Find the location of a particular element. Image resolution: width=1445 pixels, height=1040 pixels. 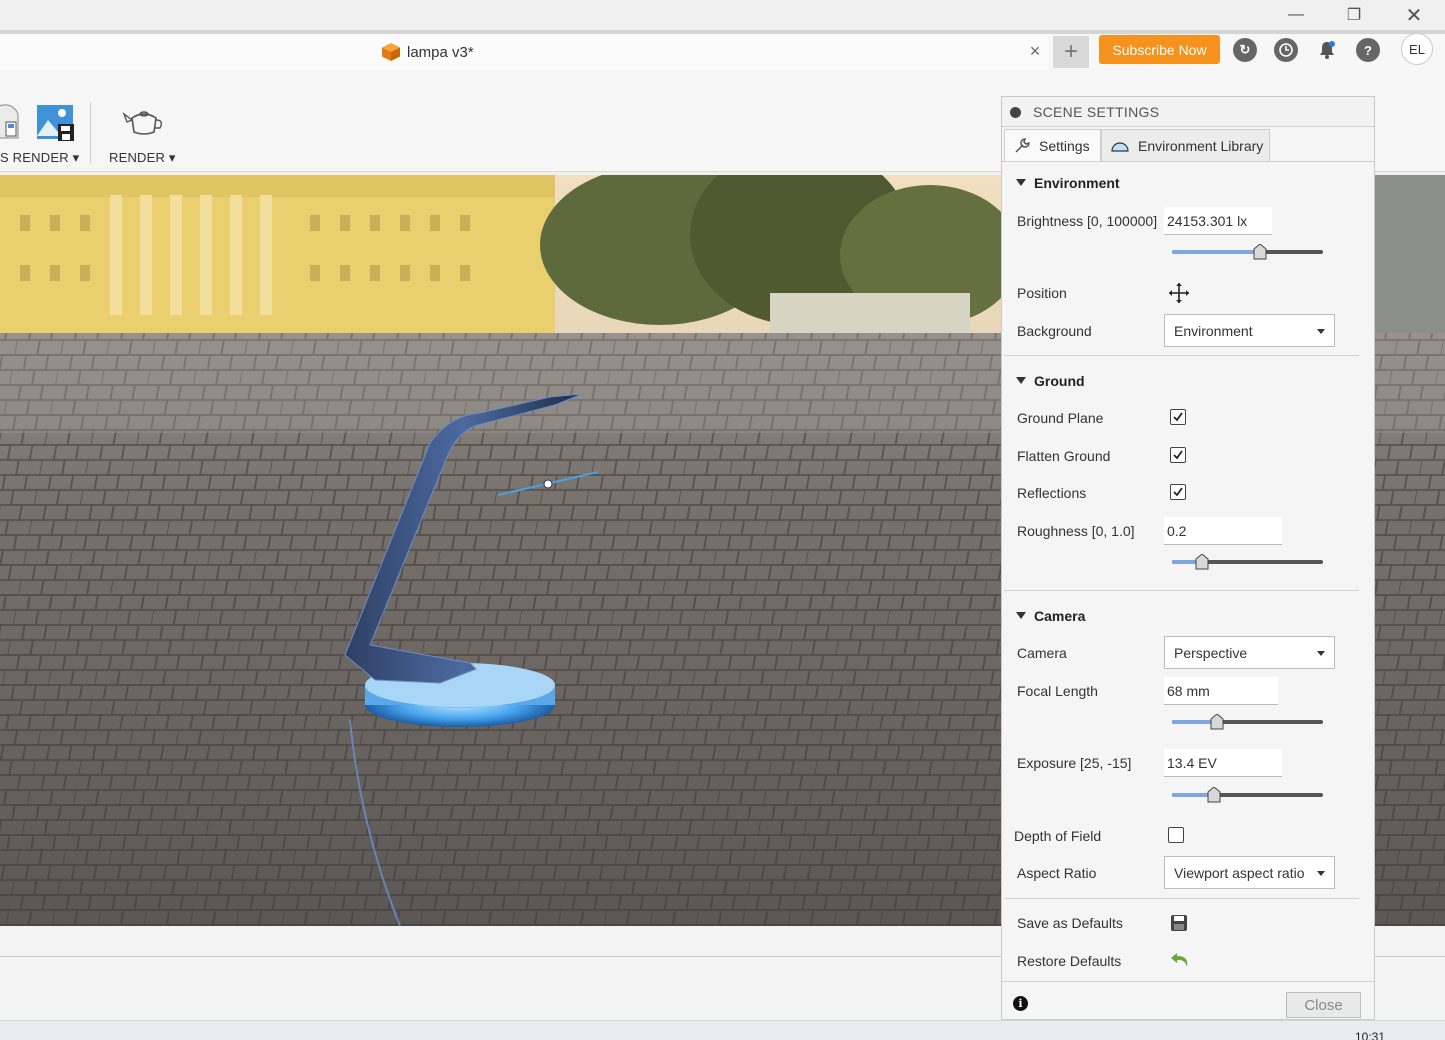

tab-settings: Settings is located at coordinates (1052, 145).